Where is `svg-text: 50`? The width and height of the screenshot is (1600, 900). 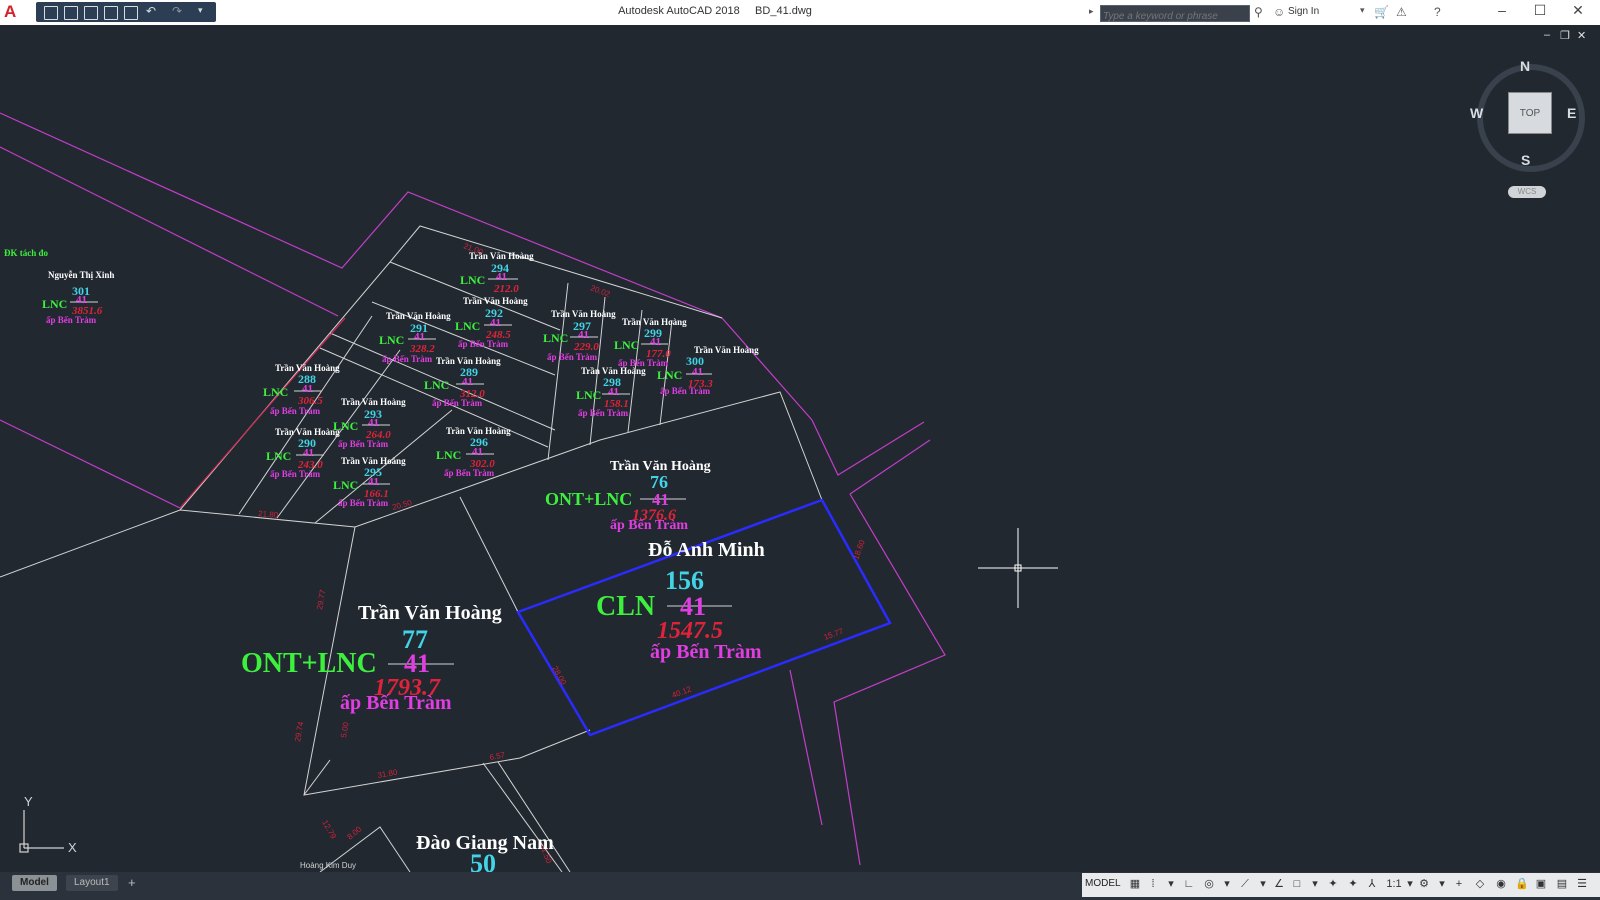
svg-text: 50 is located at coordinates (483, 860).